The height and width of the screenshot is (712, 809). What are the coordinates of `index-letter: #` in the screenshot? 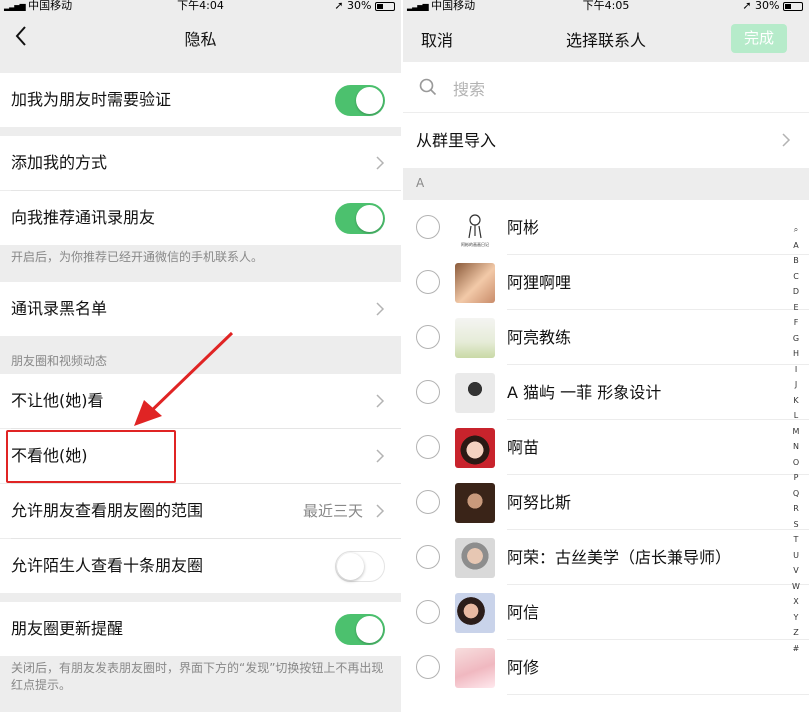 It's located at (796, 649).